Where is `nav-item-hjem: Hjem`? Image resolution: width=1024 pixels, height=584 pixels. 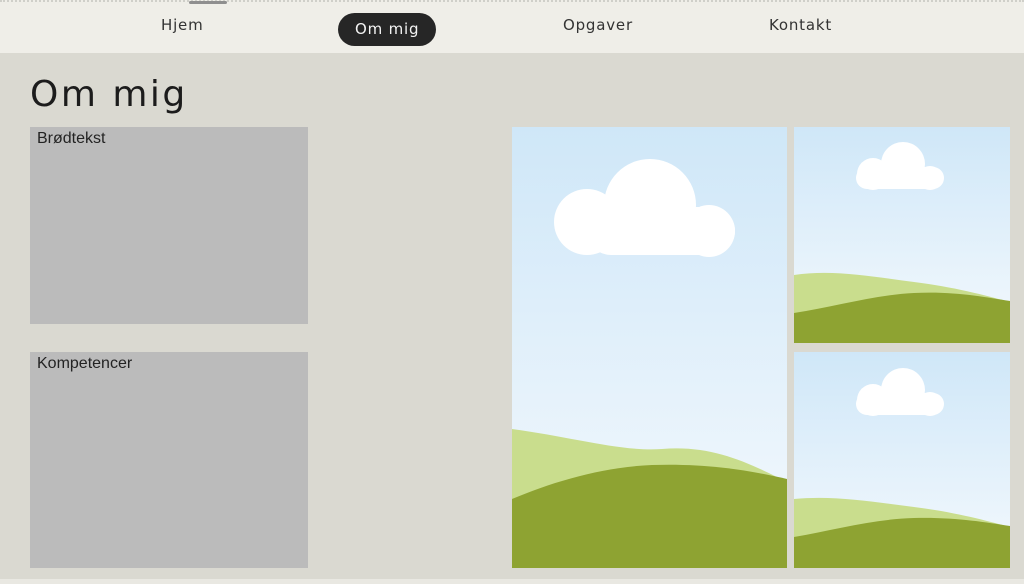
nav-item-hjem: Hjem is located at coordinates (182, 27).